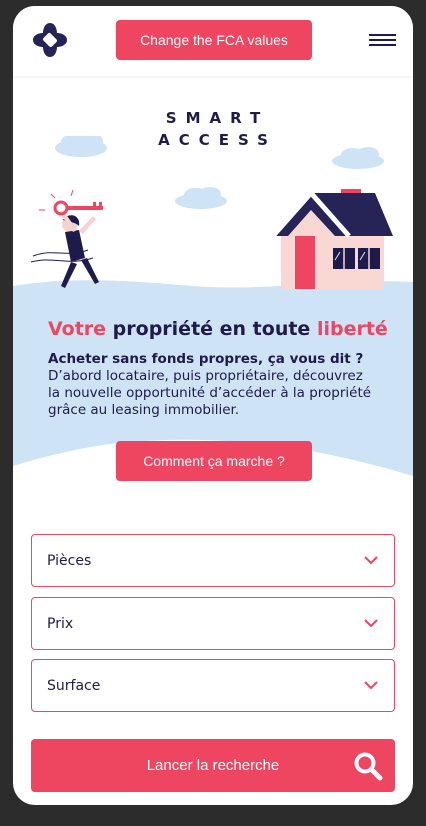 This screenshot has height=826, width=426. What do you see at coordinates (213, 560) in the screenshot?
I see `rooms-select: Pièces` at bounding box center [213, 560].